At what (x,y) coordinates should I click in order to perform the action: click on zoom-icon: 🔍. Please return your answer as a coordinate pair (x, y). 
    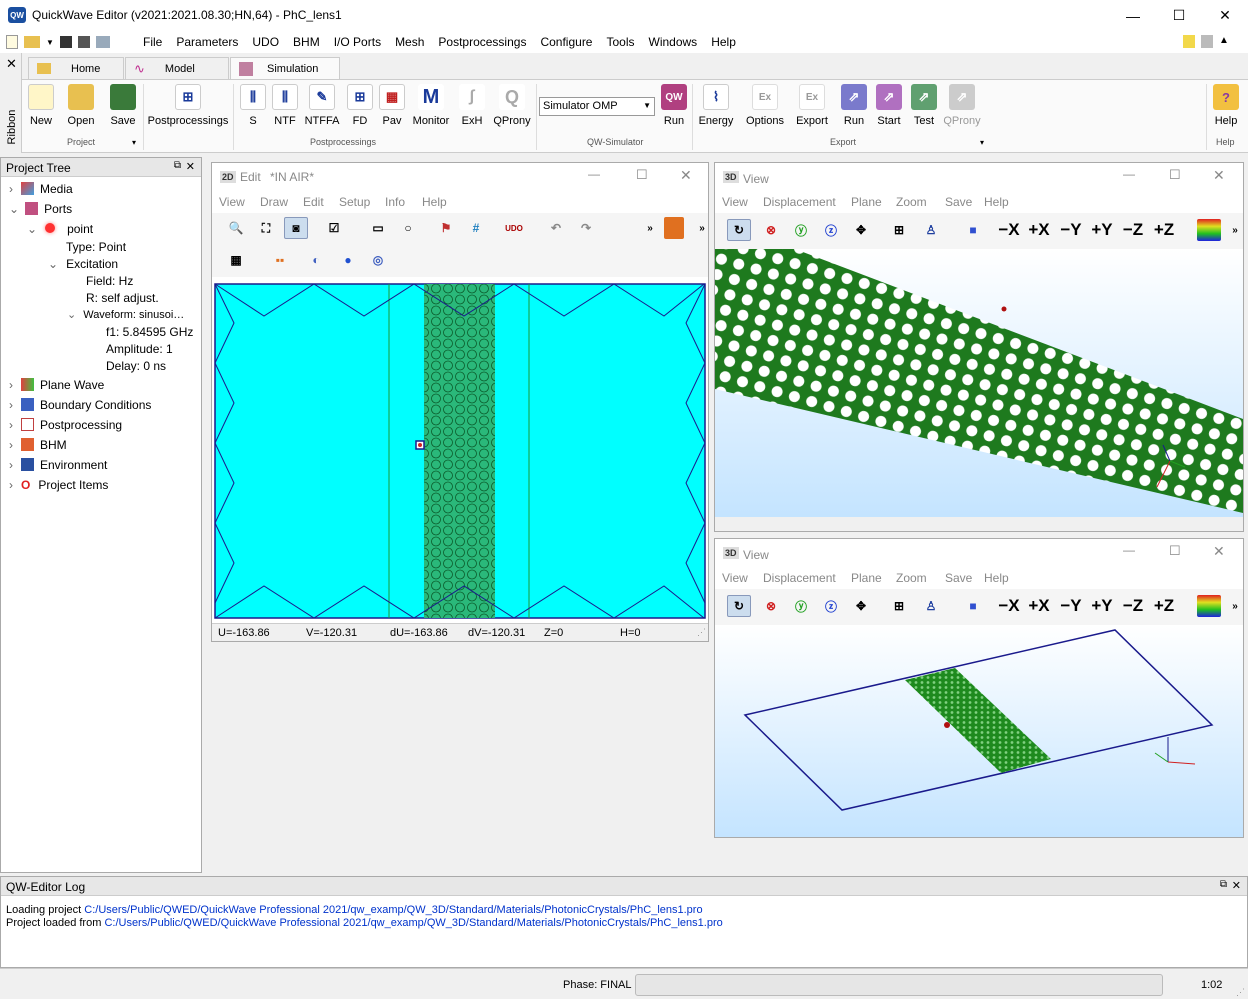
    Looking at the image, I should click on (236, 228).